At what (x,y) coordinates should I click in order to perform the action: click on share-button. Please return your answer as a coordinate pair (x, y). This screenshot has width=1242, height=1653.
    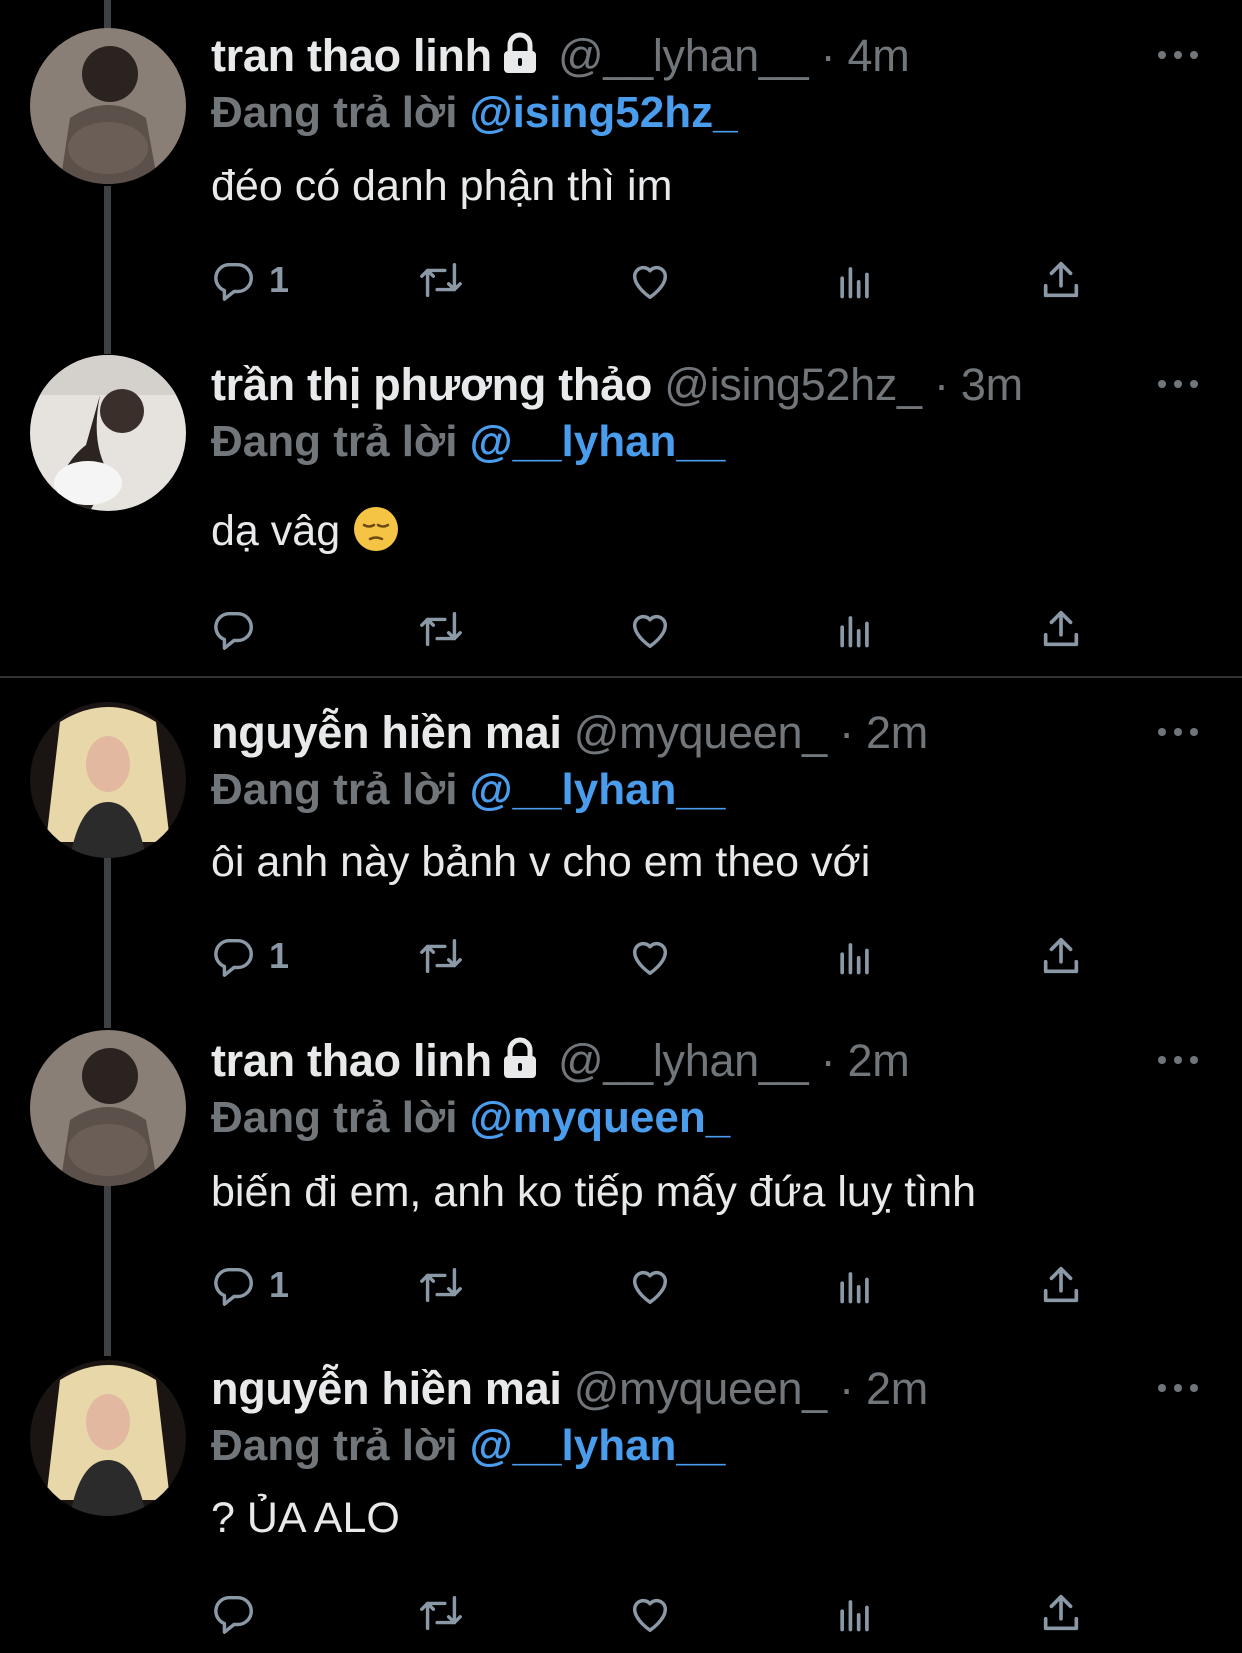
    Looking at the image, I should click on (1061, 1613).